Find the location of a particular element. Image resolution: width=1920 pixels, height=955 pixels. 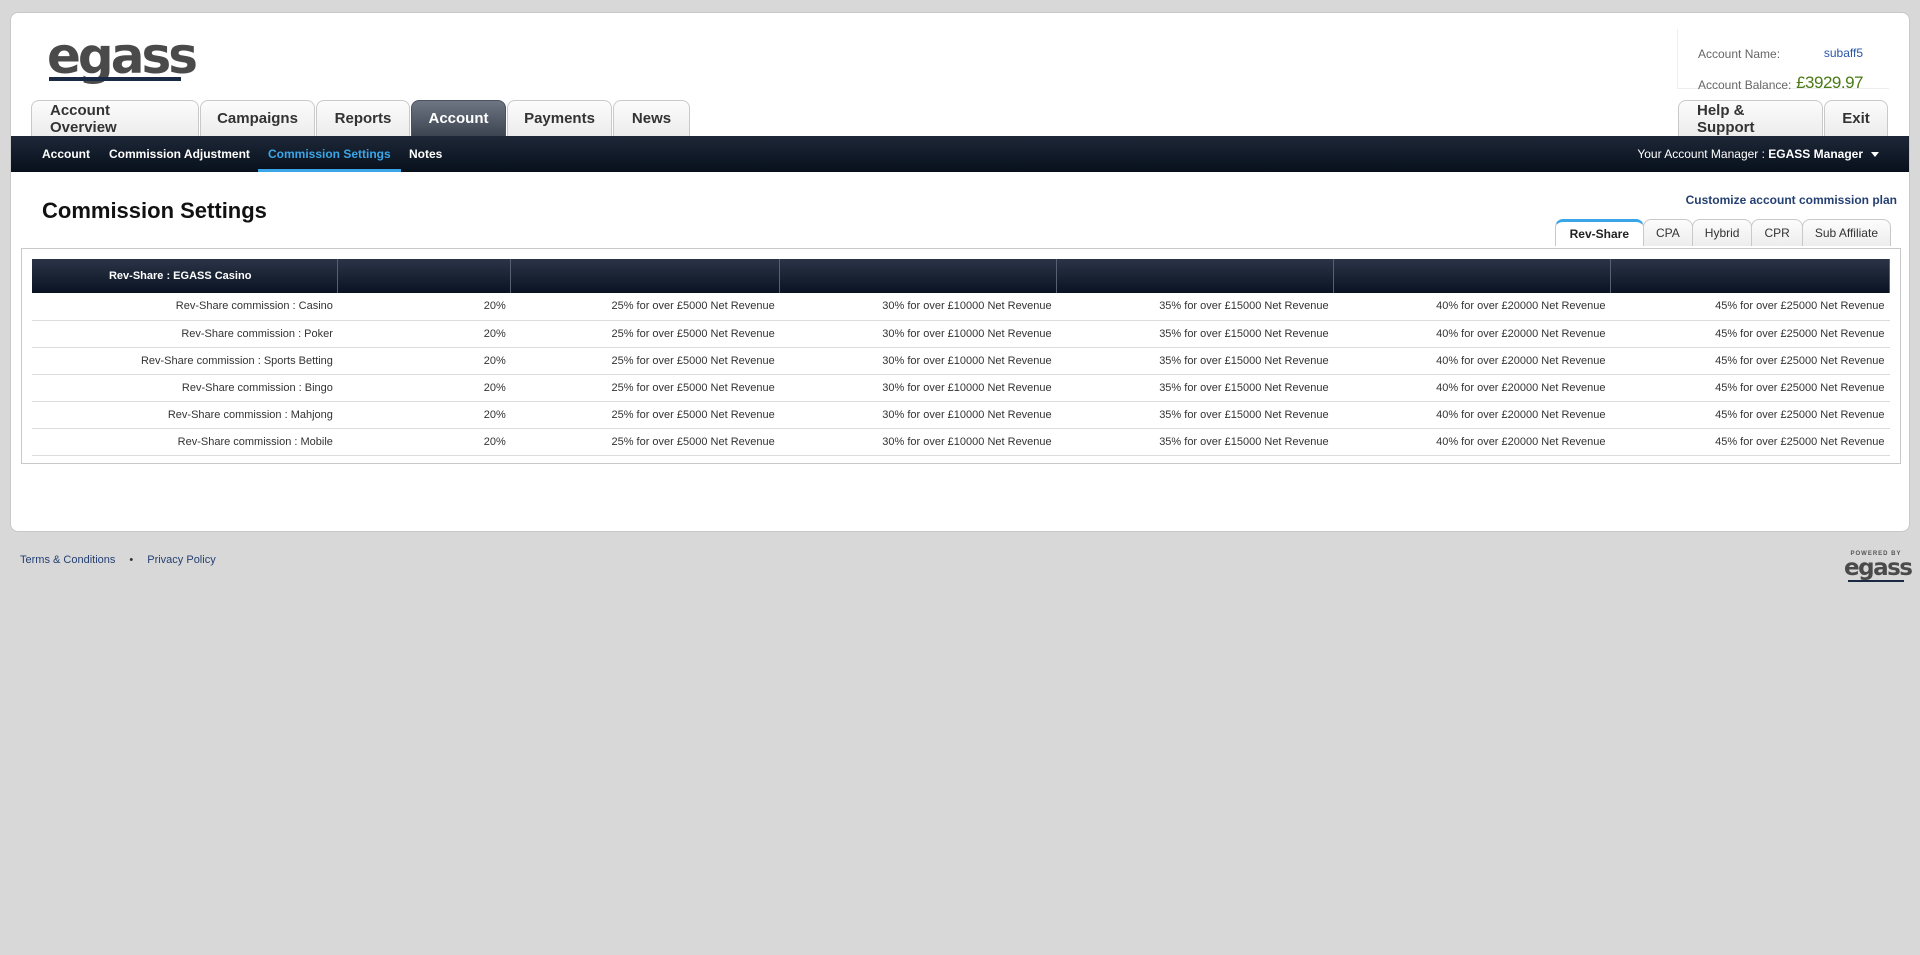

tab-reports: Reports is located at coordinates (363, 118).